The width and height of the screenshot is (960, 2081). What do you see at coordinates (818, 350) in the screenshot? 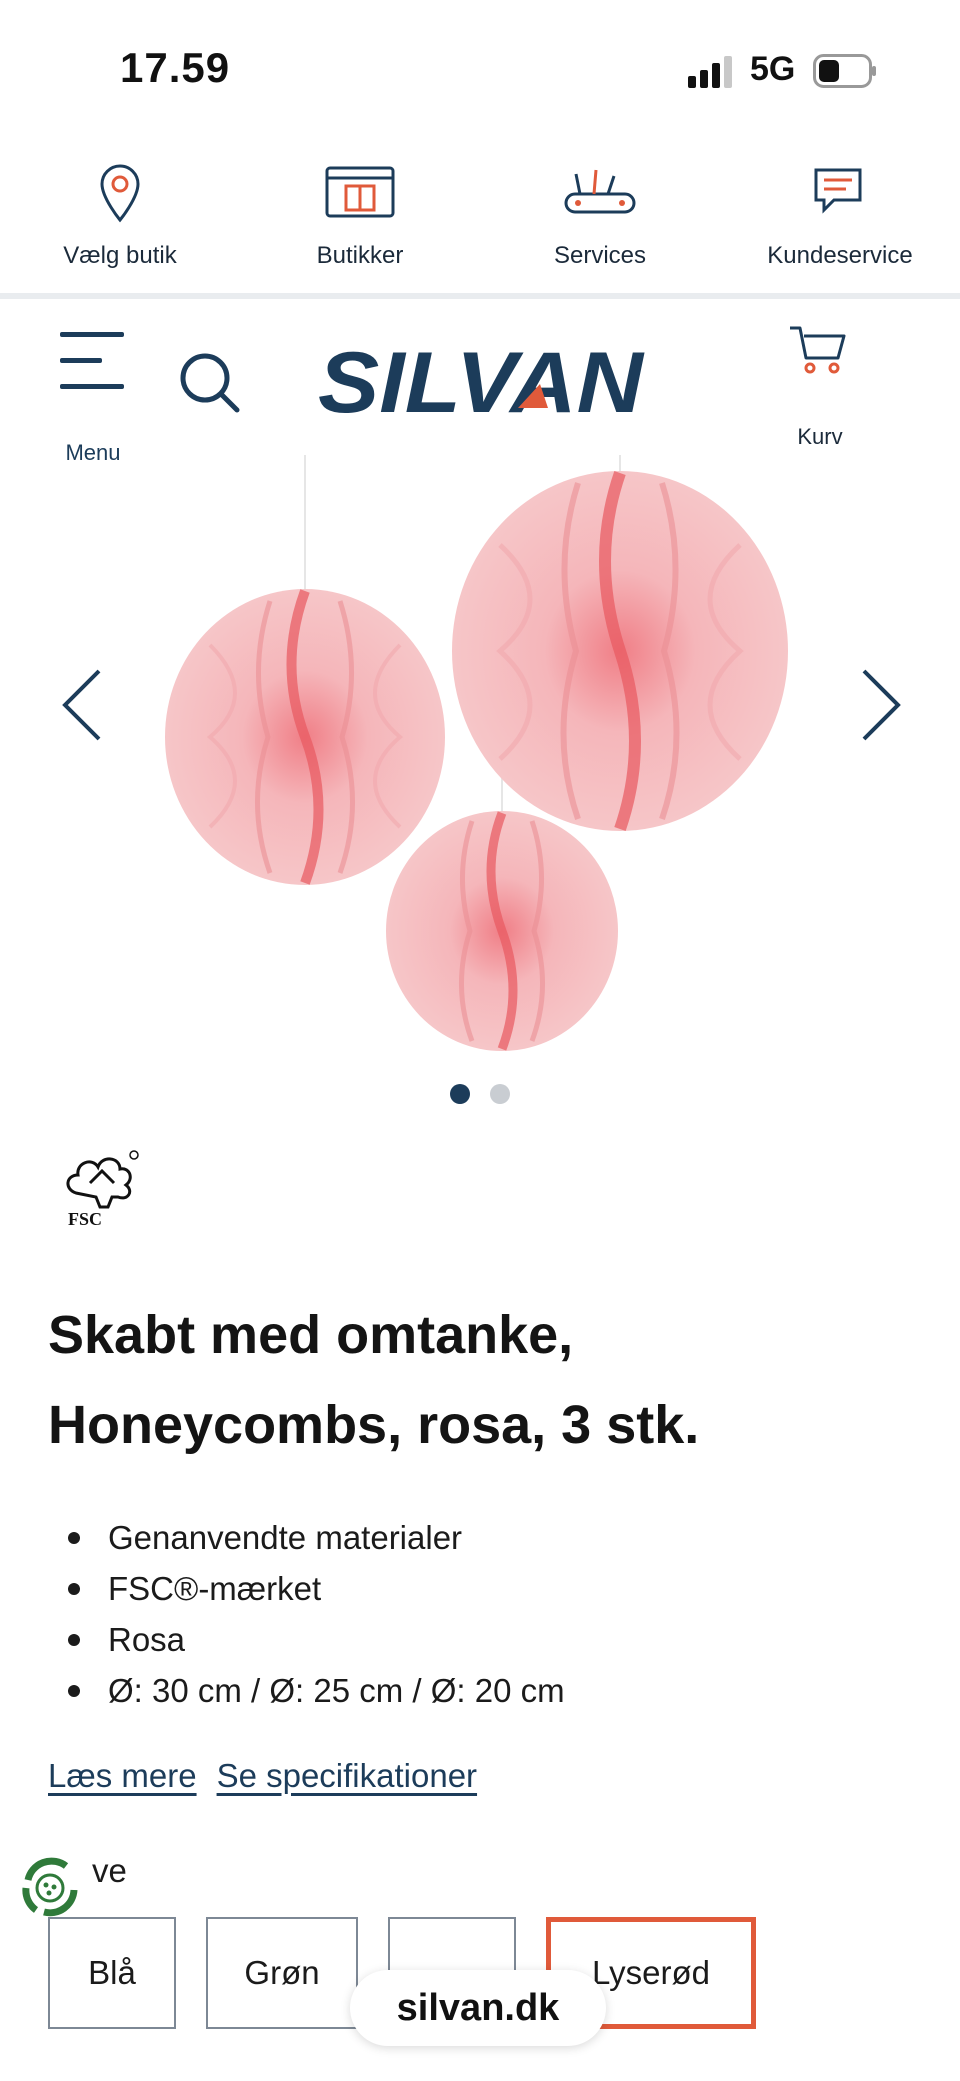
I see `cart-icon` at bounding box center [818, 350].